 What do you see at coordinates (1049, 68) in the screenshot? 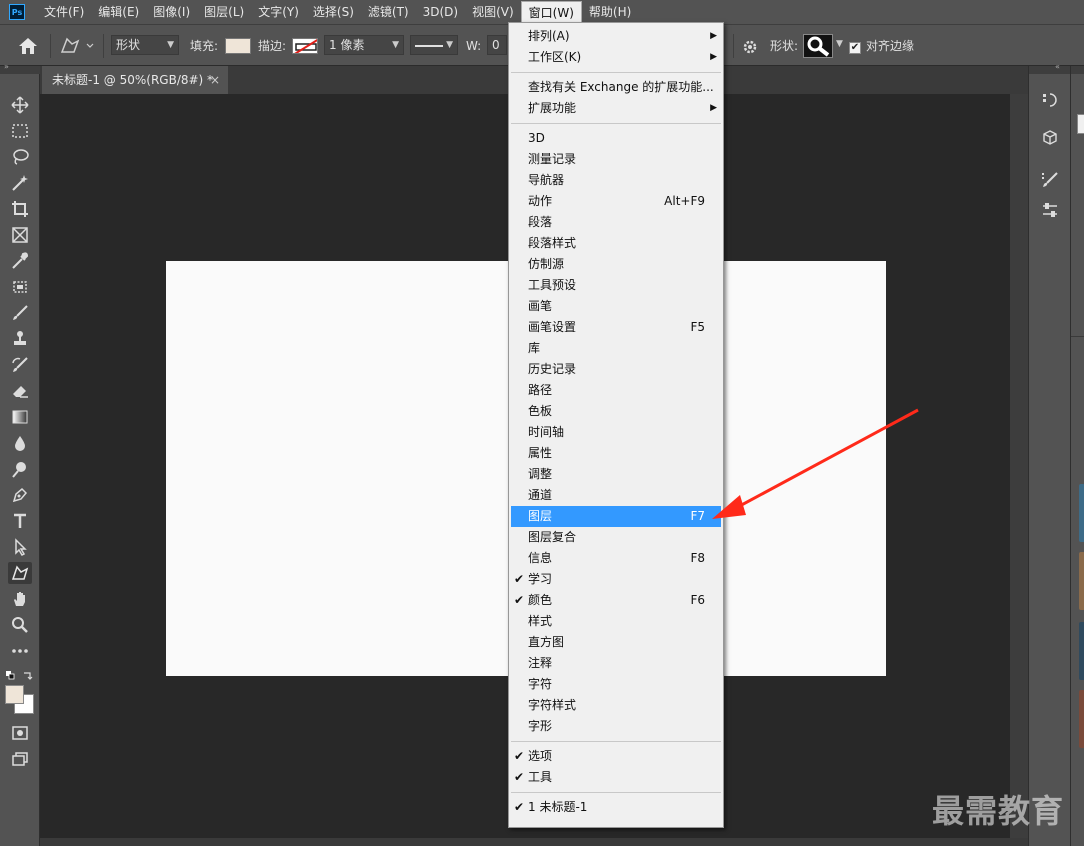
I see `dock-collapse-strip: «` at bounding box center [1049, 68].